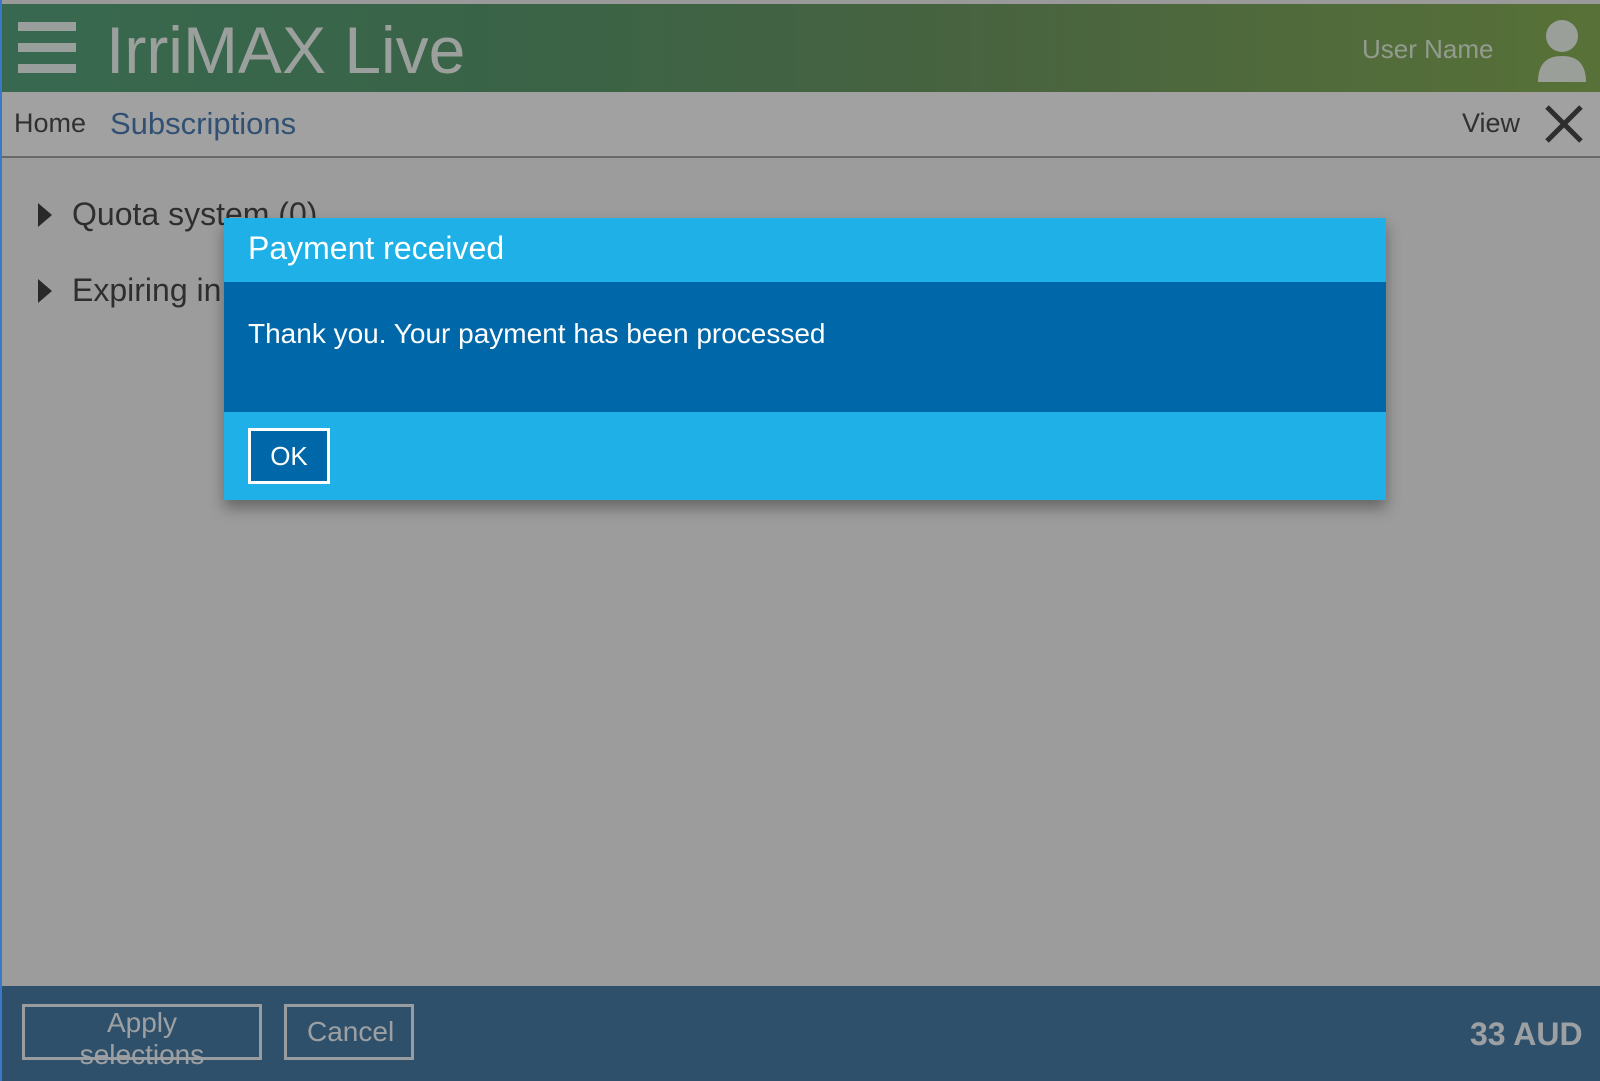 The width and height of the screenshot is (1600, 1081). I want to click on ok-button: OK, so click(289, 456).